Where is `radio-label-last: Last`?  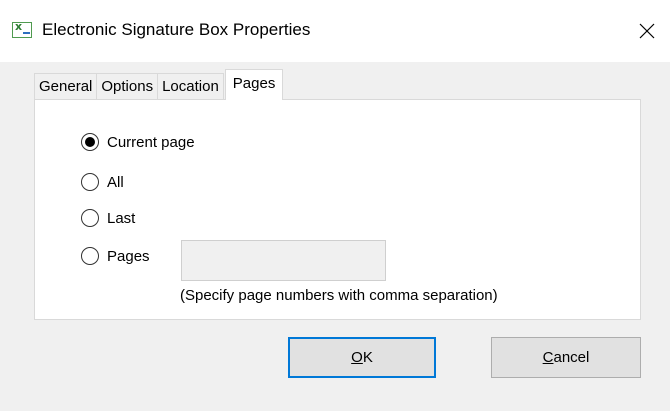
radio-label-last: Last is located at coordinates (121, 218).